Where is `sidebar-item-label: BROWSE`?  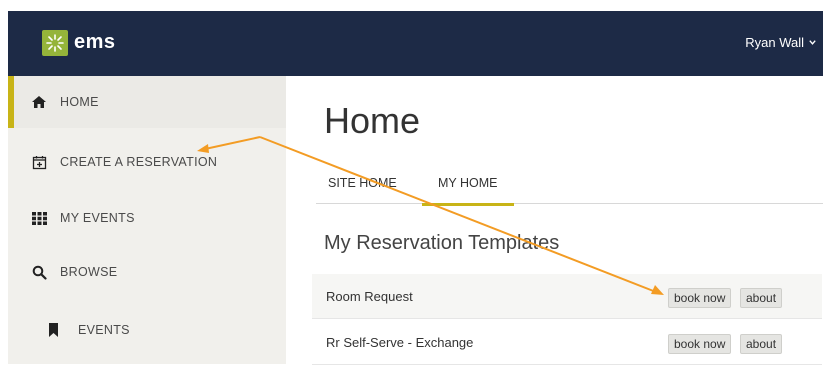
sidebar-item-label: BROWSE is located at coordinates (89, 272).